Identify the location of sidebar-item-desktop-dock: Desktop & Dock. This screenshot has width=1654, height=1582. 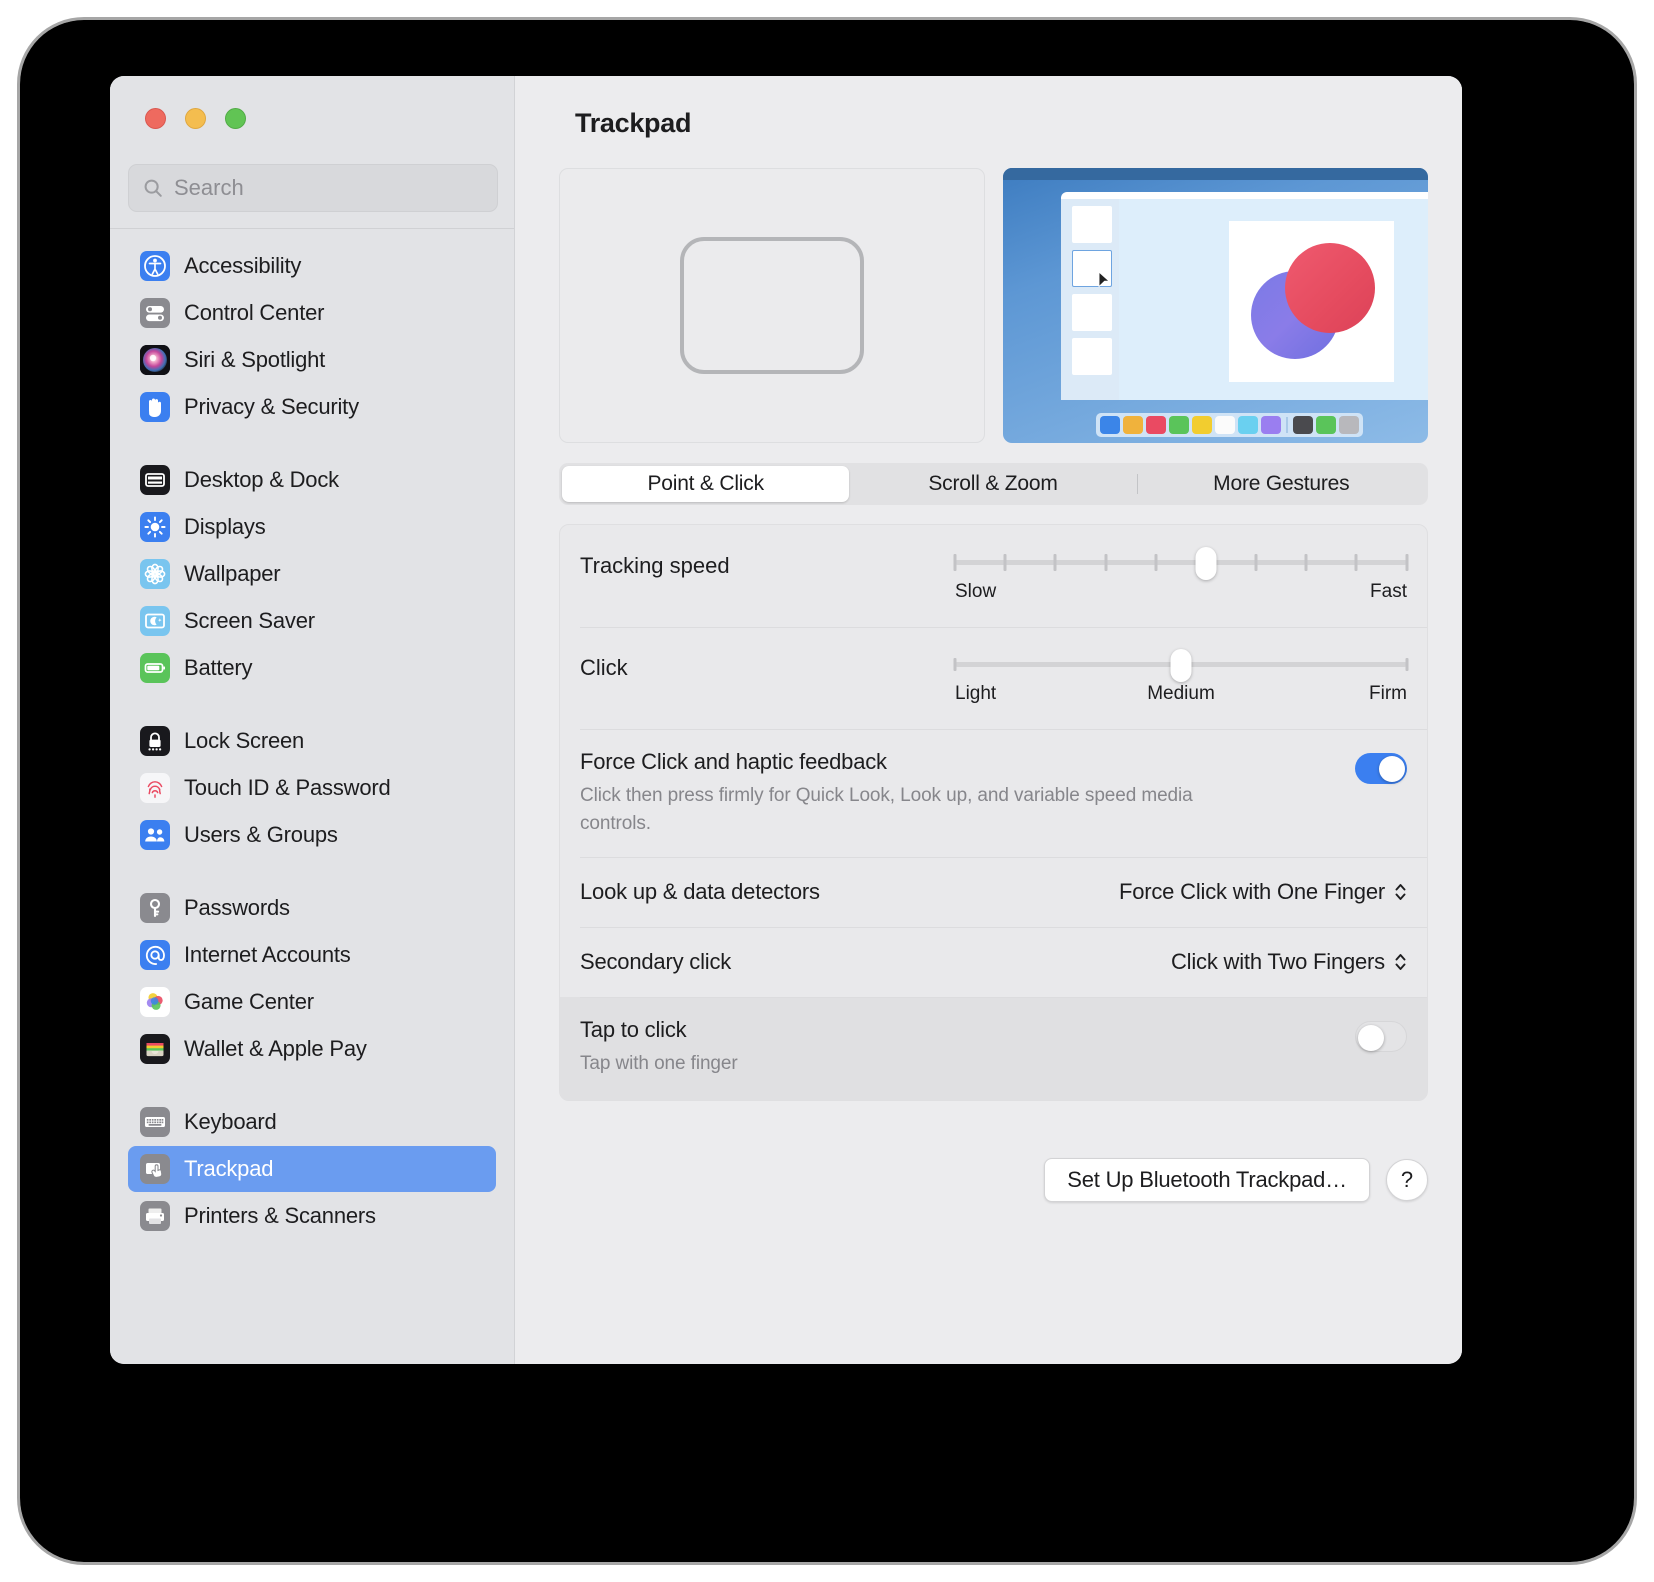
(312, 480).